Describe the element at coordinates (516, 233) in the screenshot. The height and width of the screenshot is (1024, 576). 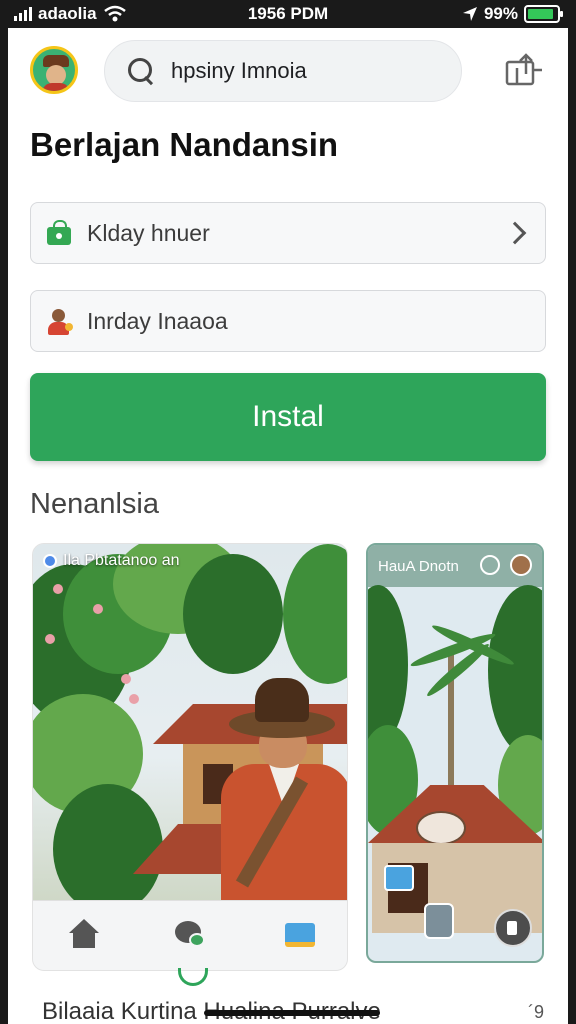
I see `chevron-right-icon` at that location.